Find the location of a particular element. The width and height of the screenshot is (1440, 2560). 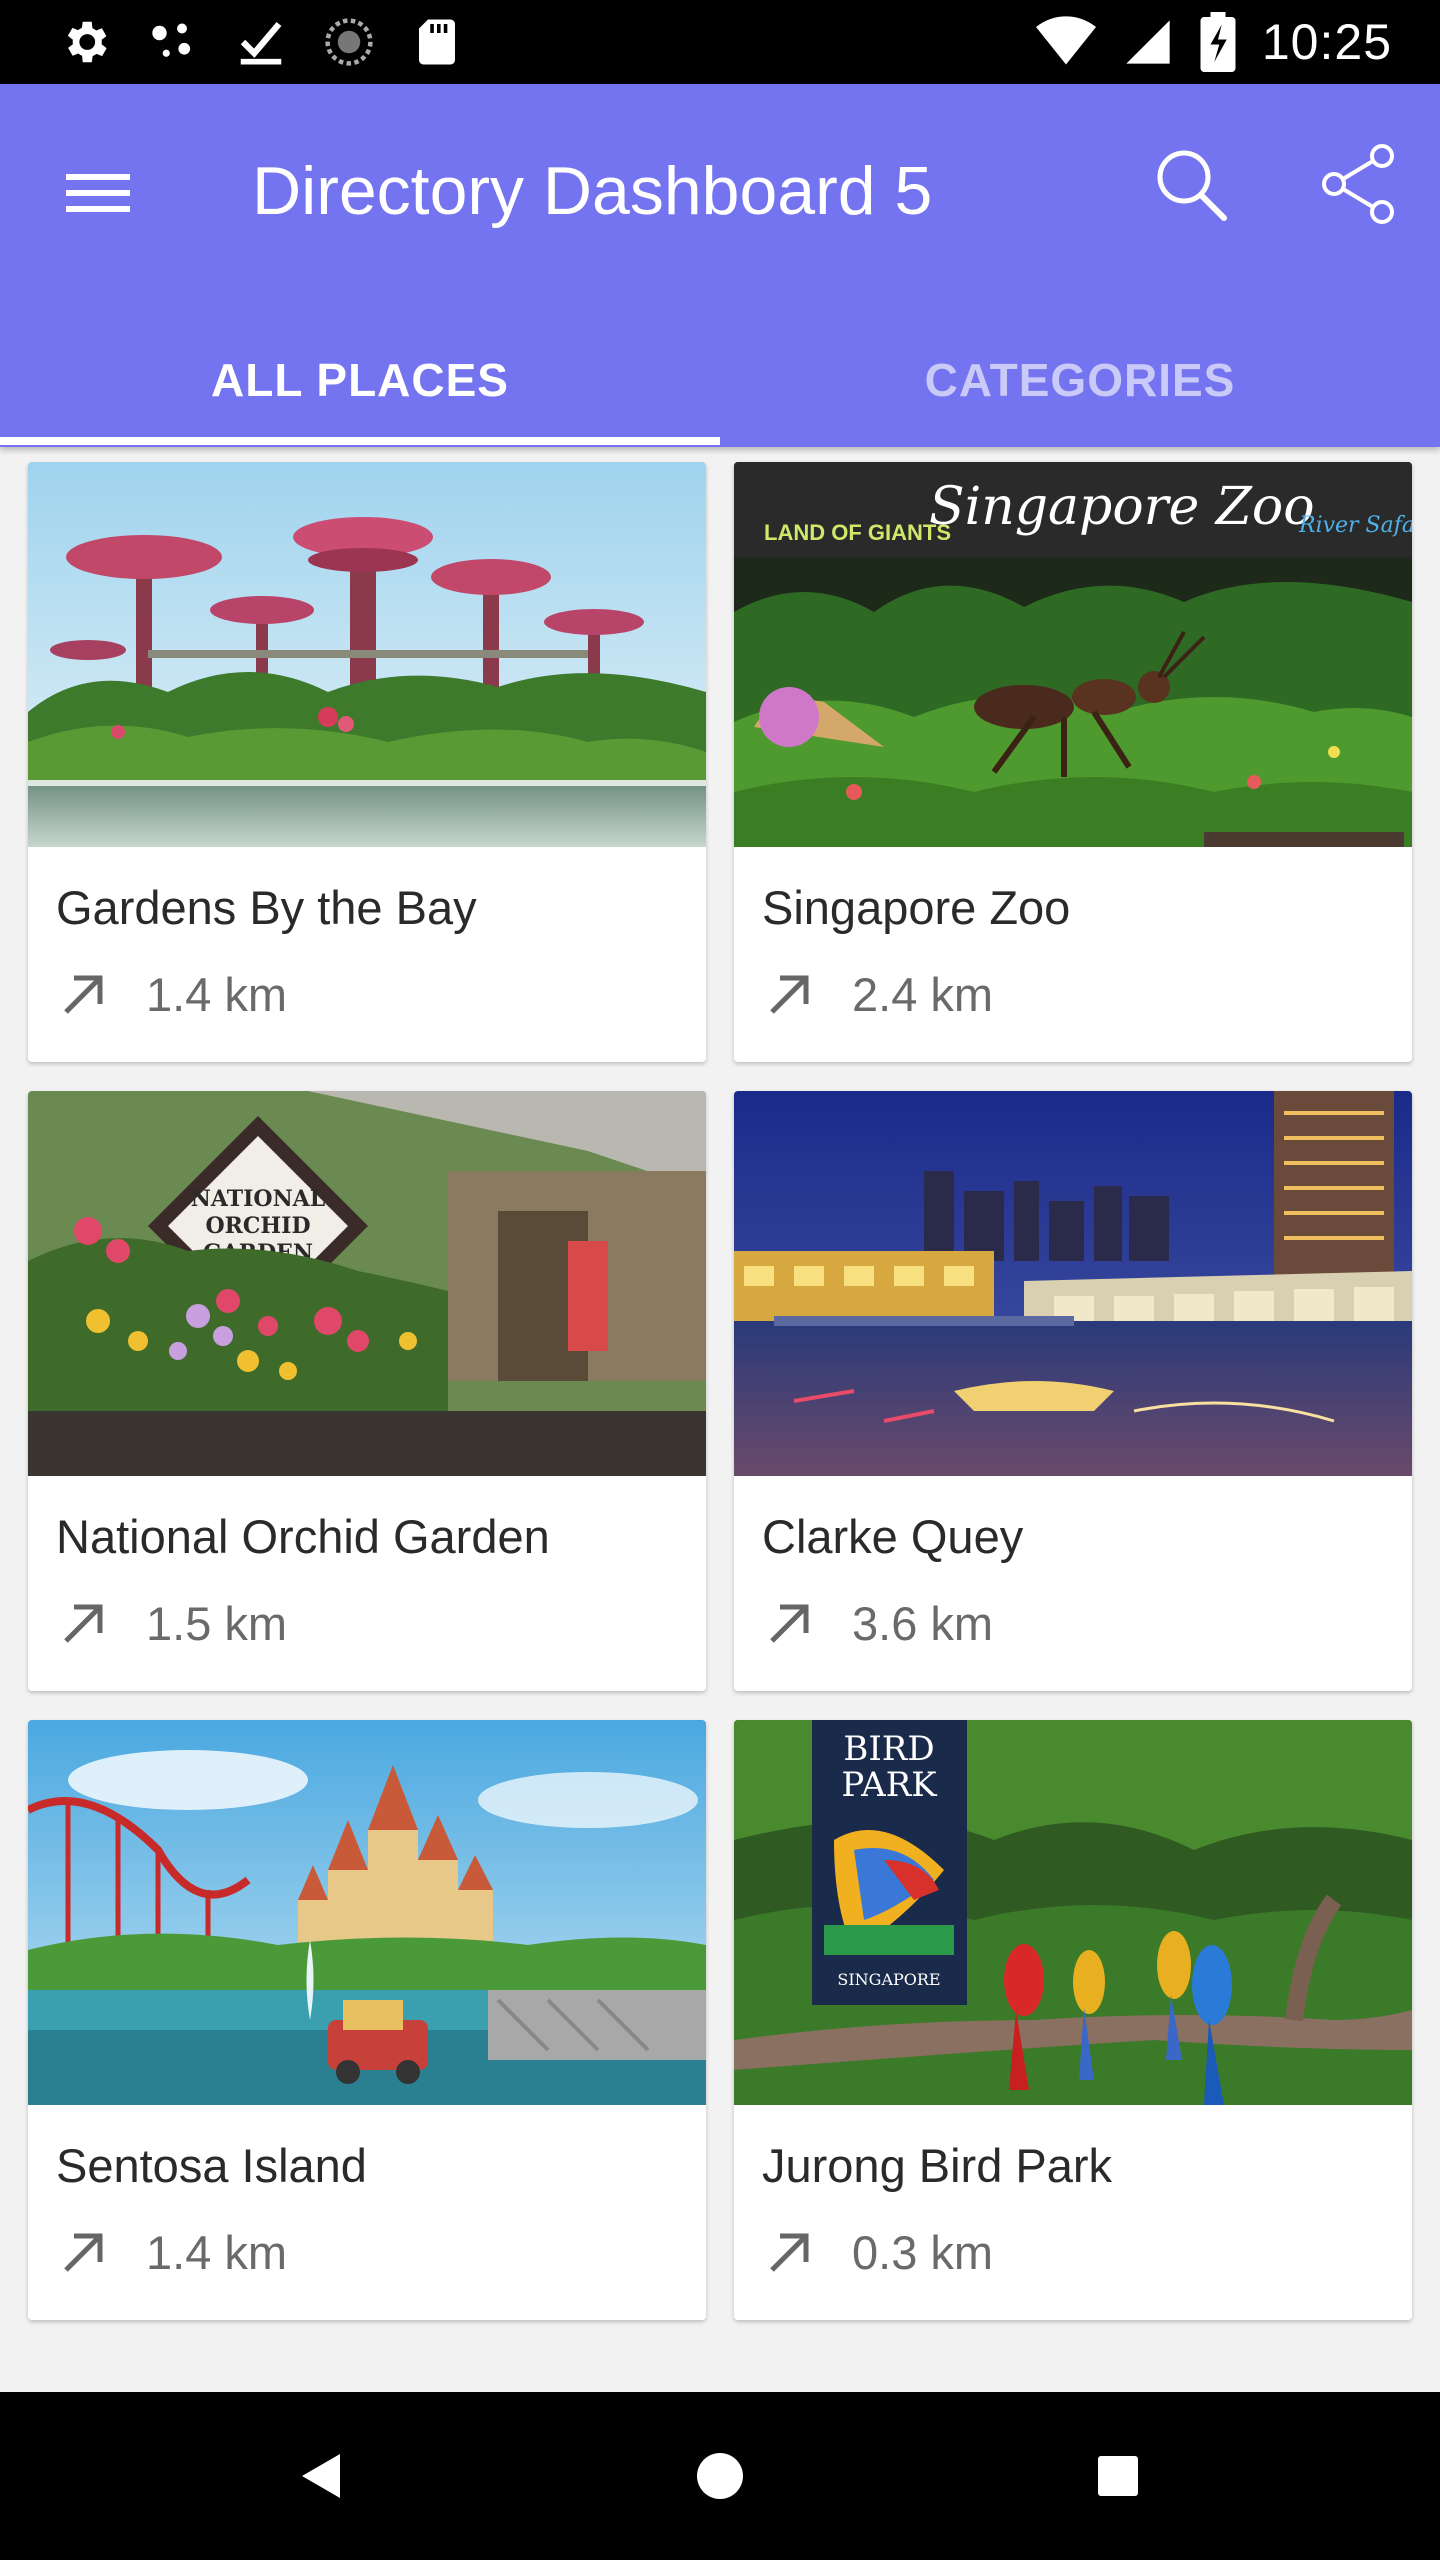

bird-park-macaws-photo: BIRD PARK SINGAPORE is located at coordinates (1073, 1912).